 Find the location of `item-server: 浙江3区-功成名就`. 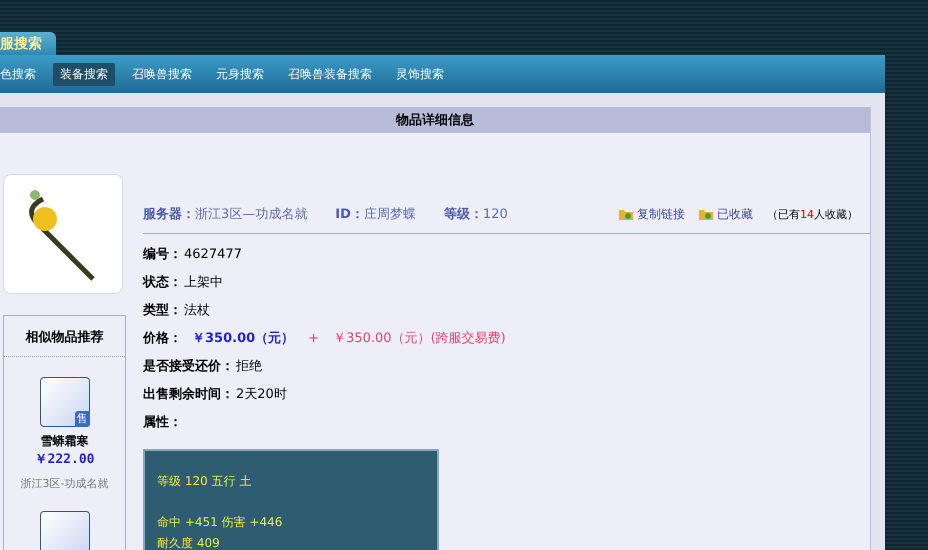

item-server: 浙江3区-功成名就 is located at coordinates (64, 483).